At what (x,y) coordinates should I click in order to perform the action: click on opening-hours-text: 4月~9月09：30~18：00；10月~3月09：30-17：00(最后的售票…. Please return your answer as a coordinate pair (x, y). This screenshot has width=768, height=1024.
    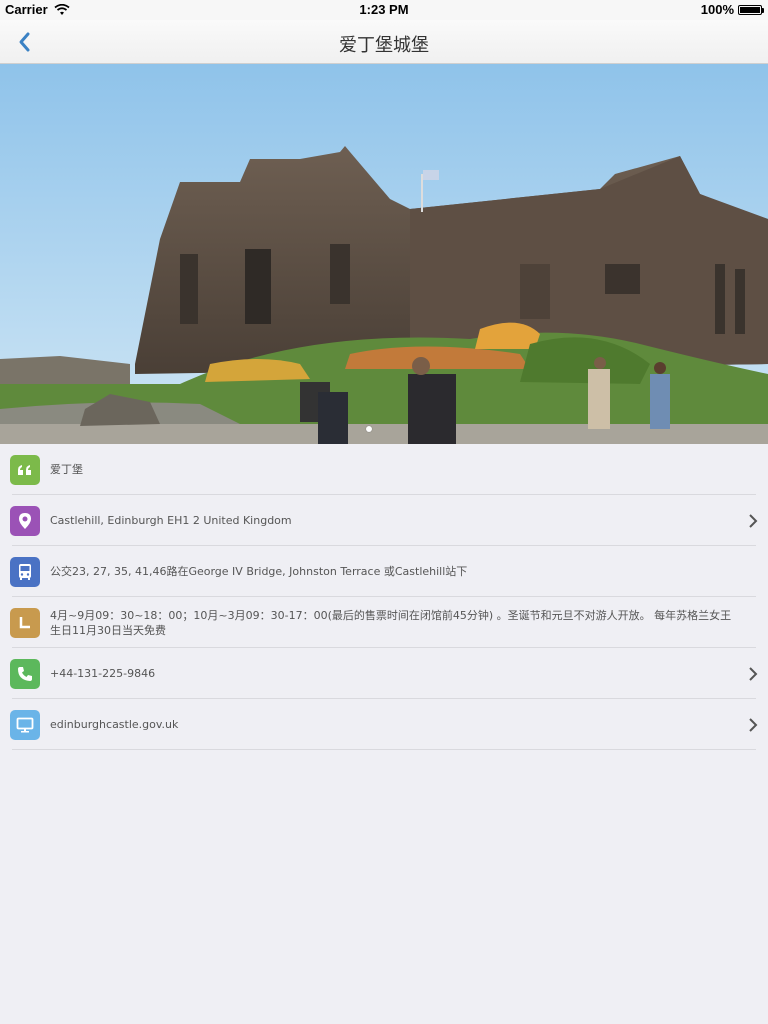
    Looking at the image, I should click on (391, 622).